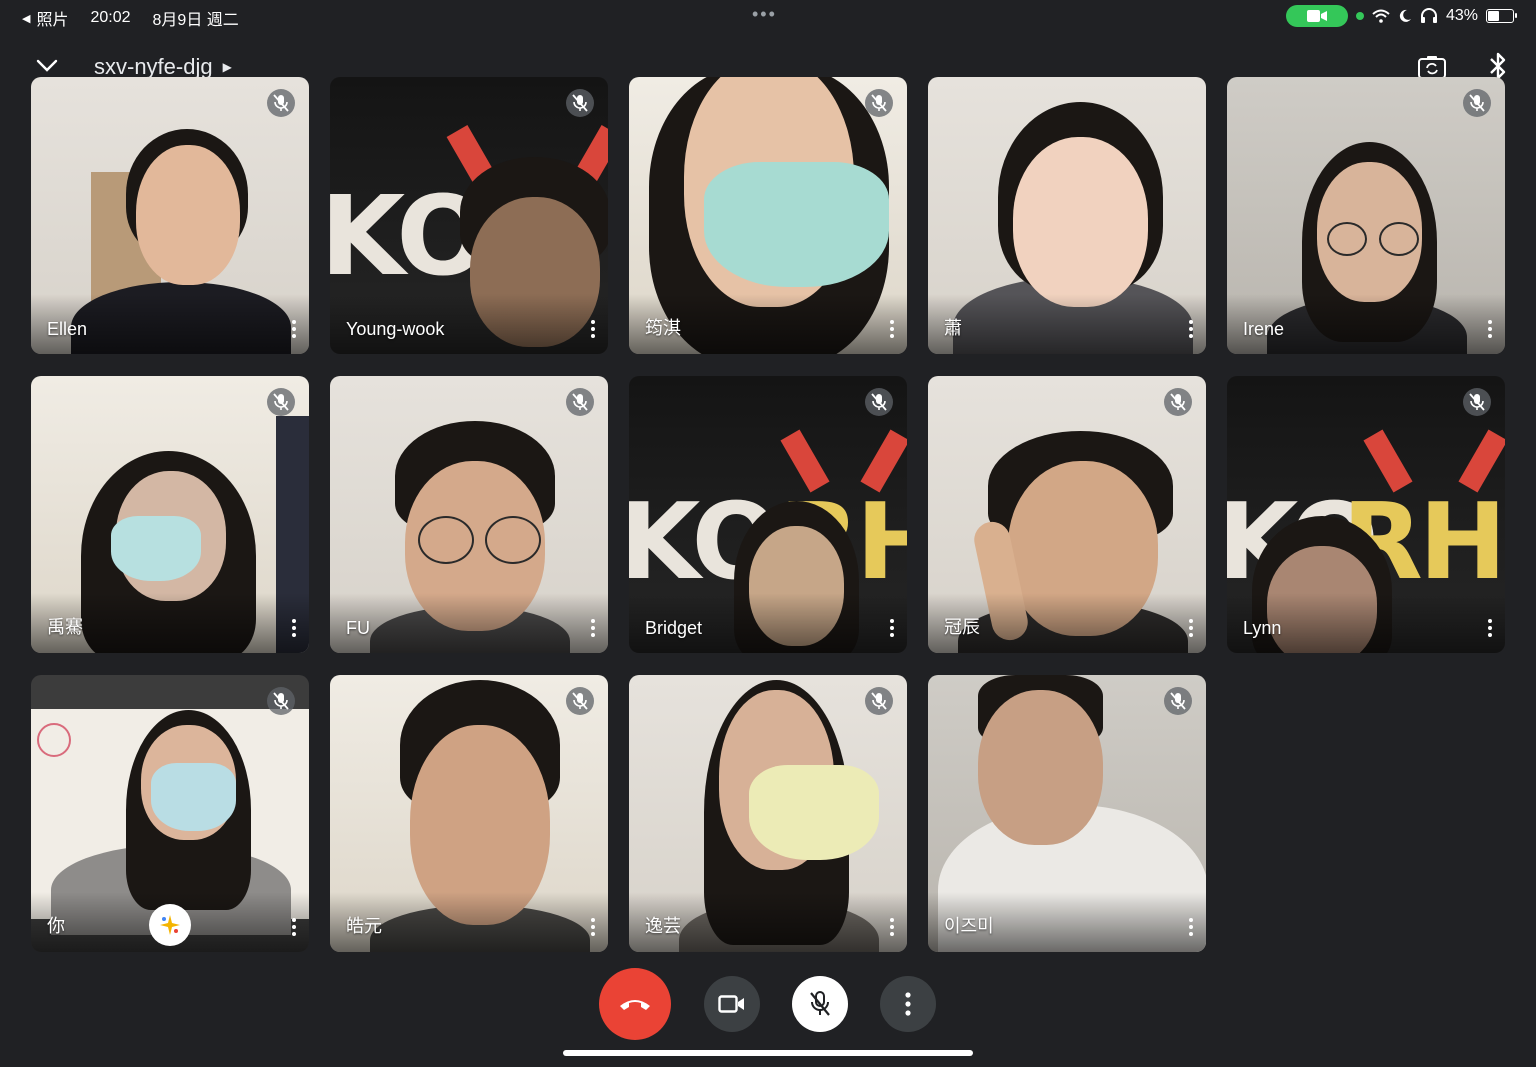 Image resolution: width=1536 pixels, height=1067 pixels. Describe the element at coordinates (170, 813) in the screenshot. I see `self-tile: 你` at that location.